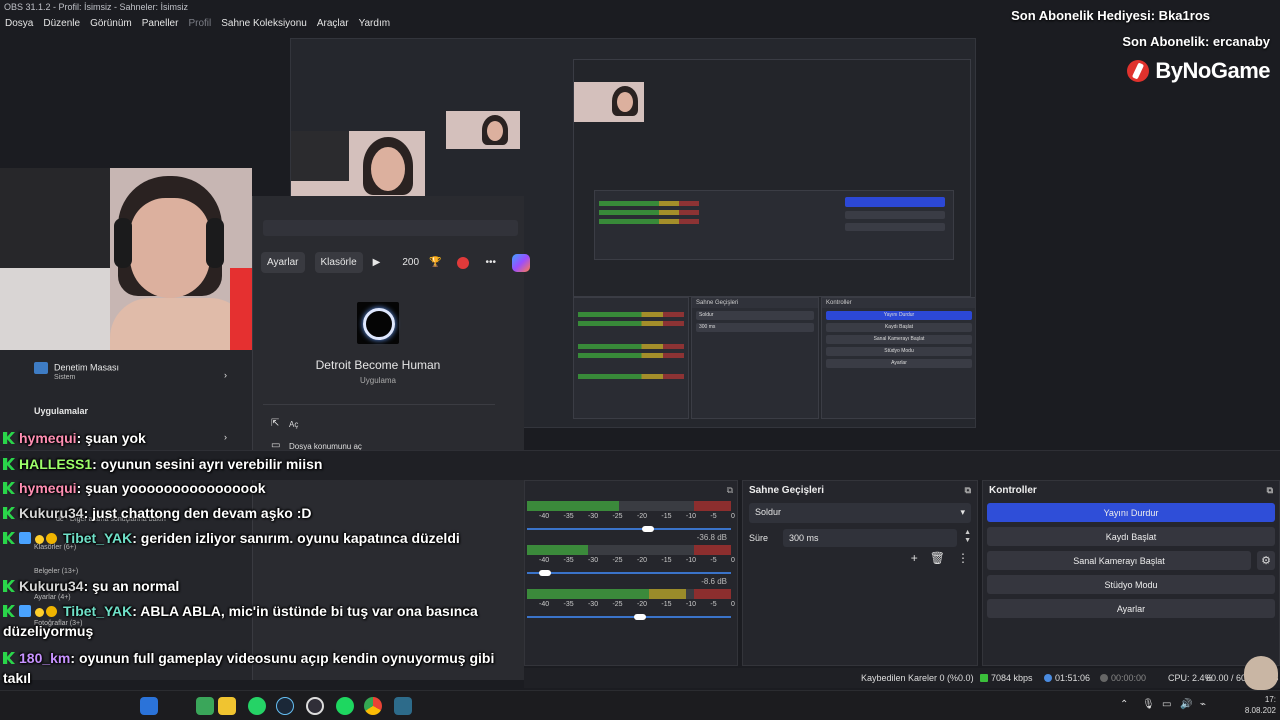 The height and width of the screenshot is (720, 1280). What do you see at coordinates (257, 706) in the screenshot?
I see `whatsapp-icon` at bounding box center [257, 706].